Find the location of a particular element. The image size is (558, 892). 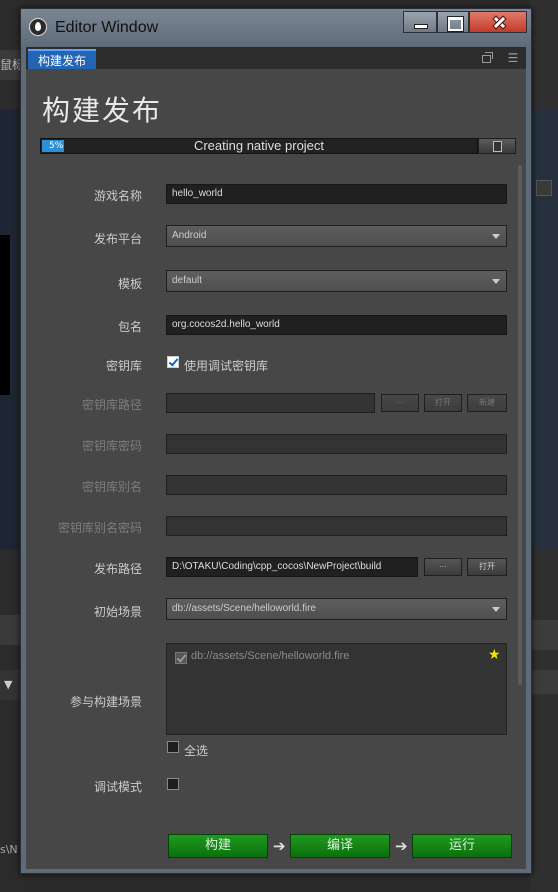

start-scene-value: db://assets/Scene/helloworld.fire is located at coordinates (244, 608).